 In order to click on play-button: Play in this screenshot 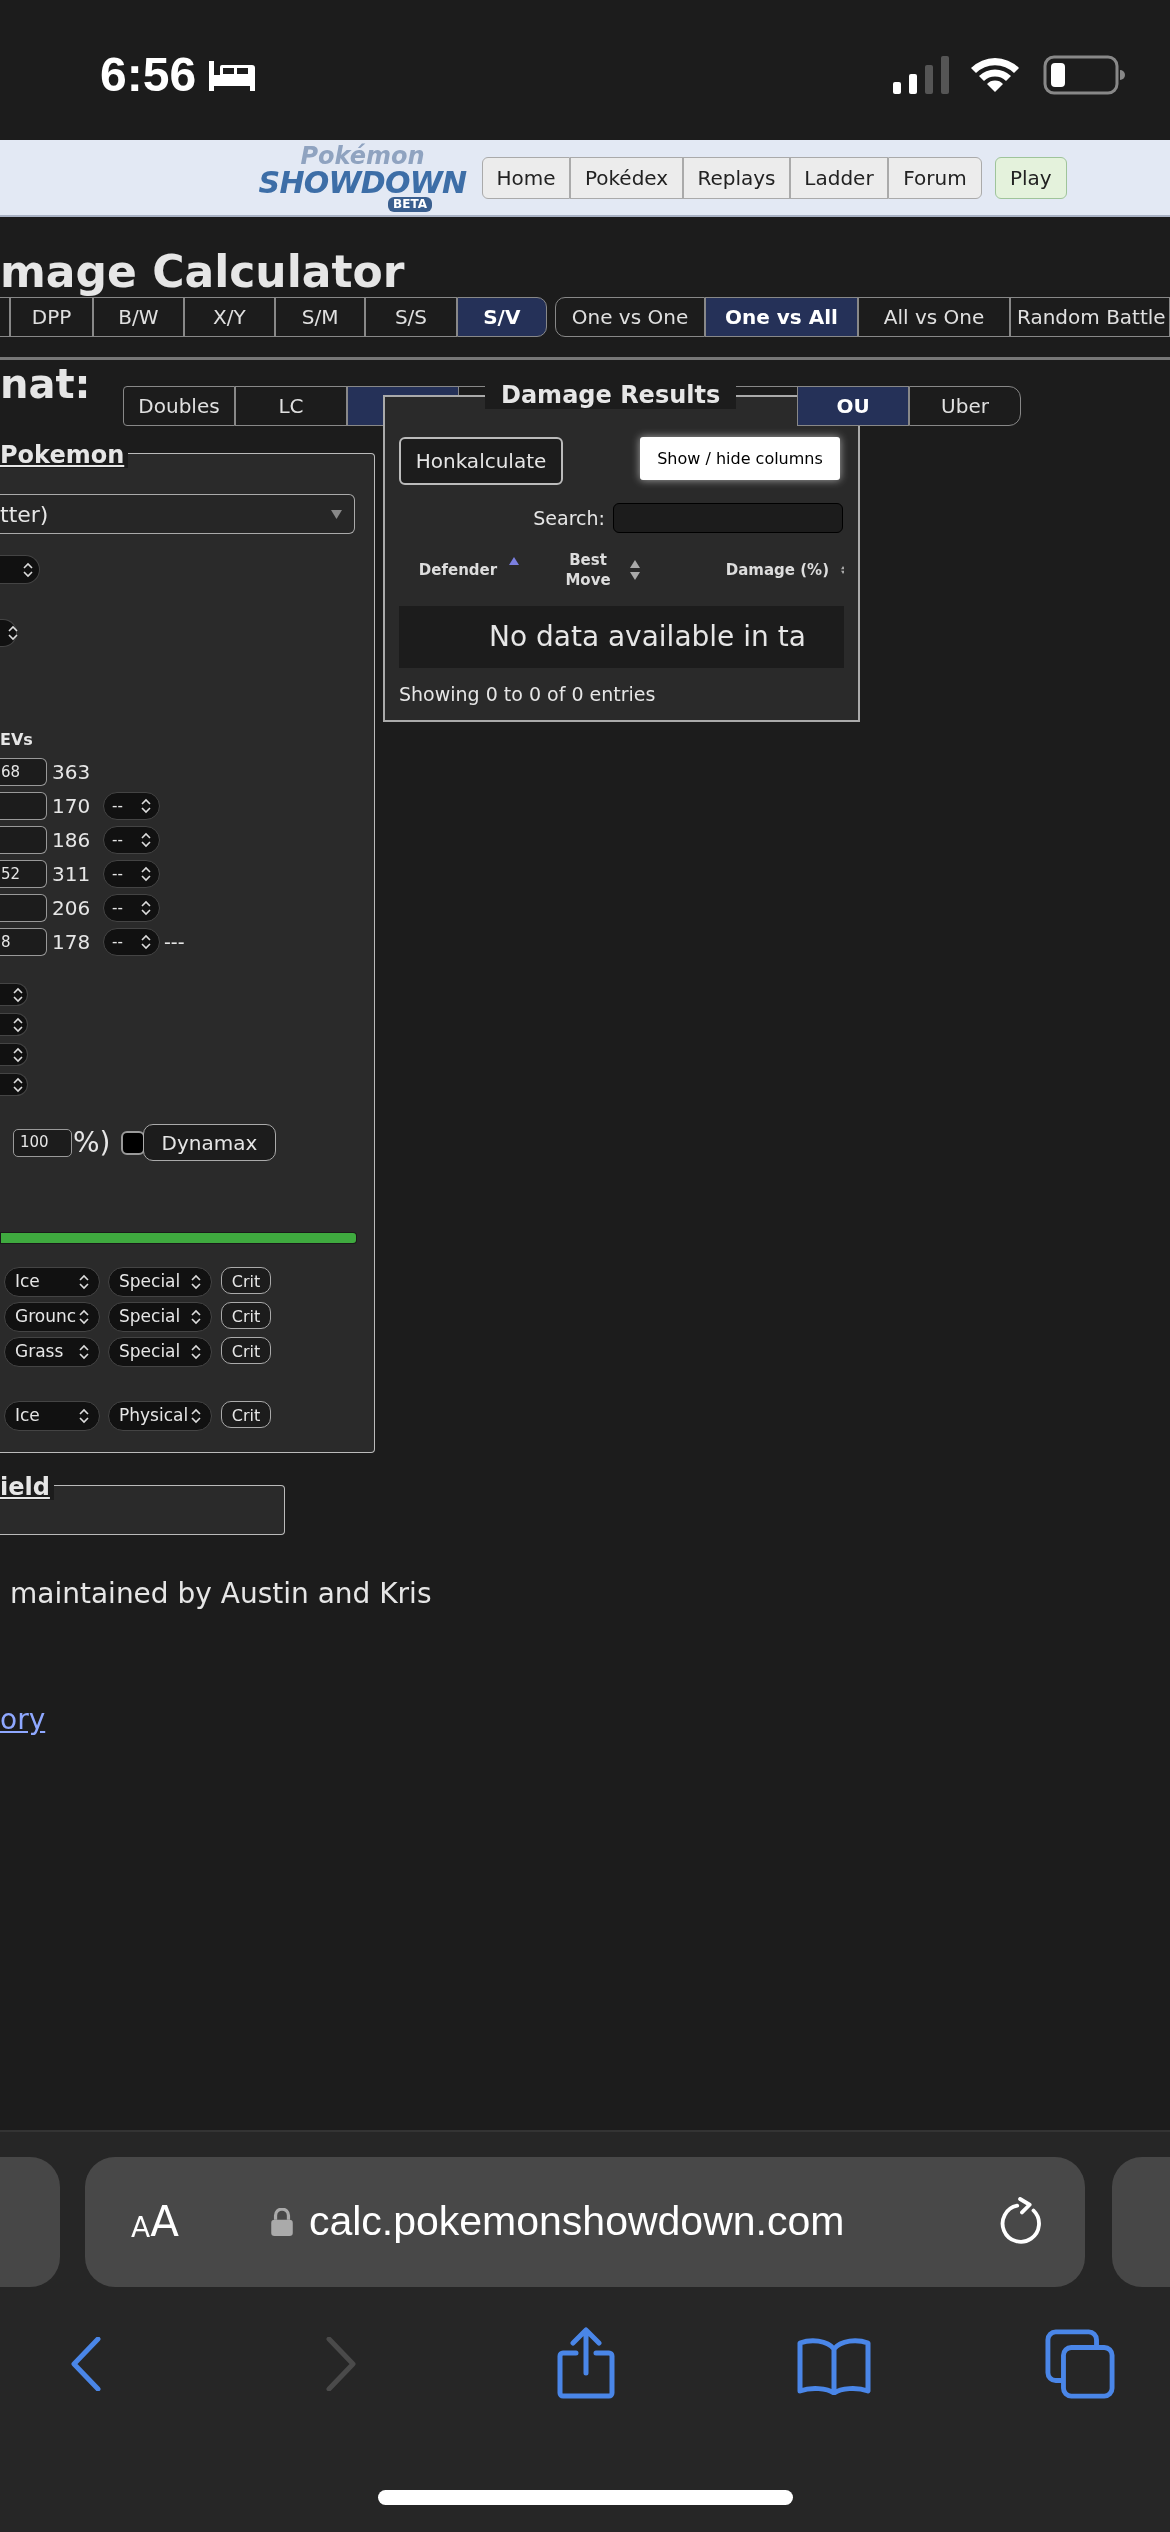, I will do `click(1031, 177)`.